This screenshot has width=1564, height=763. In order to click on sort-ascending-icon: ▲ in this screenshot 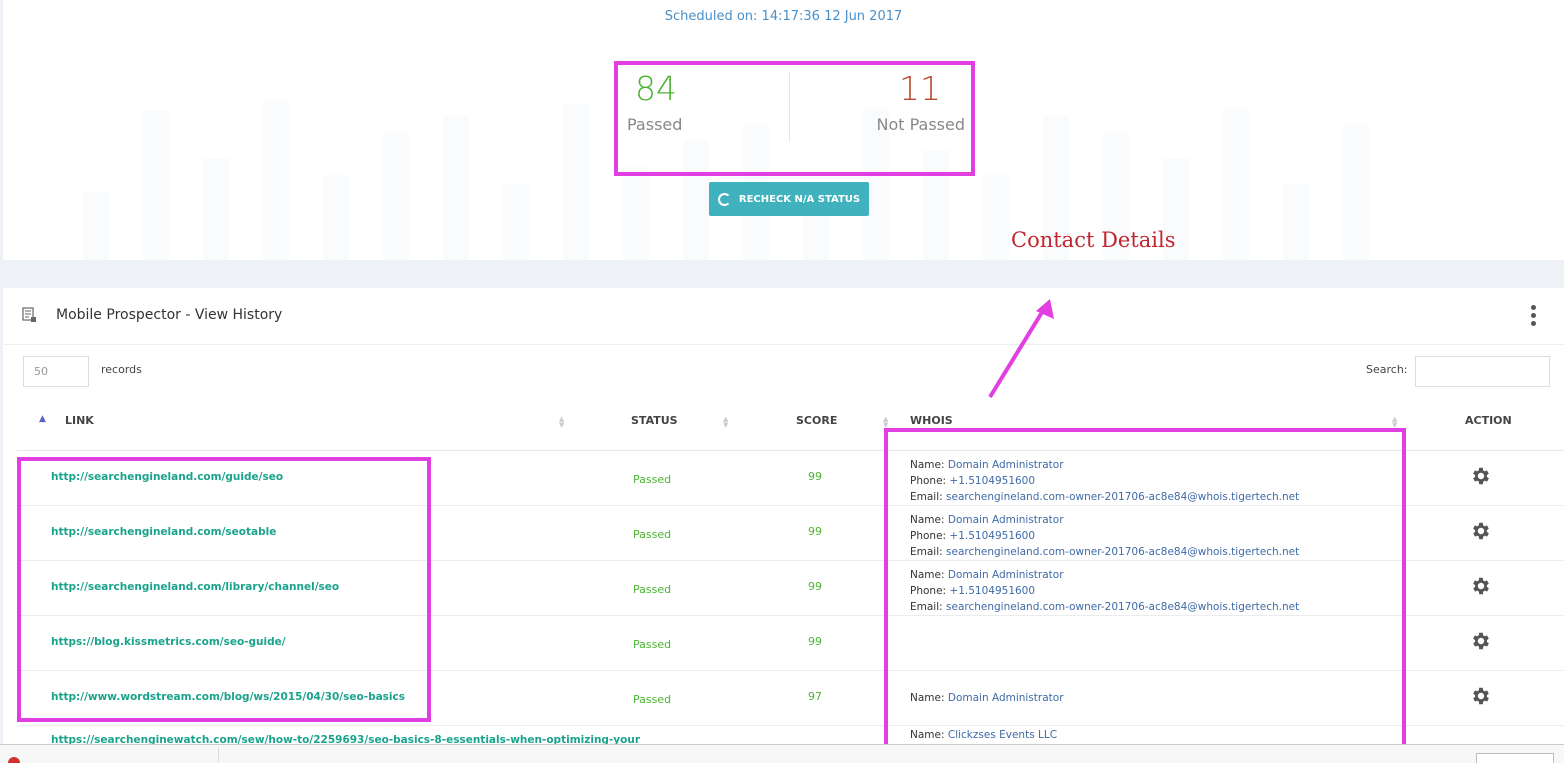, I will do `click(42, 419)`.